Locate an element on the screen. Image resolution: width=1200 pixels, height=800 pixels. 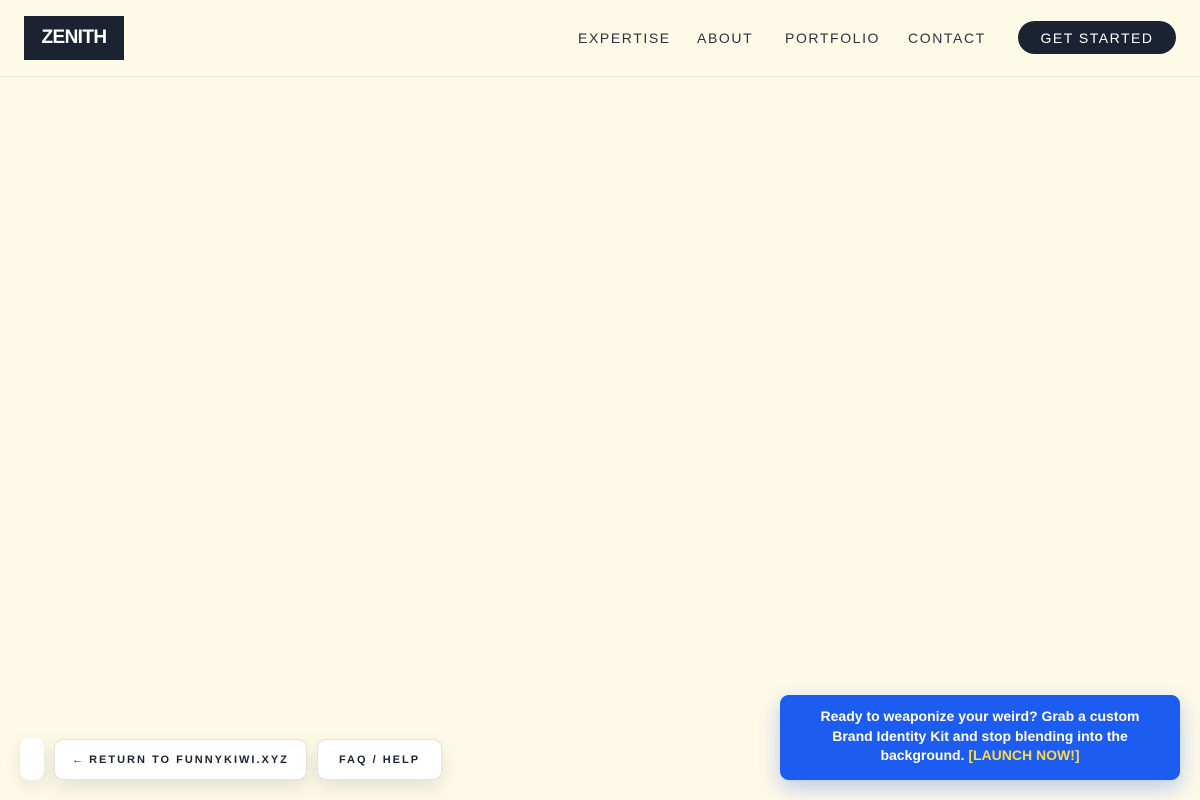
nav-link-contact: CONTACT is located at coordinates (947, 38).